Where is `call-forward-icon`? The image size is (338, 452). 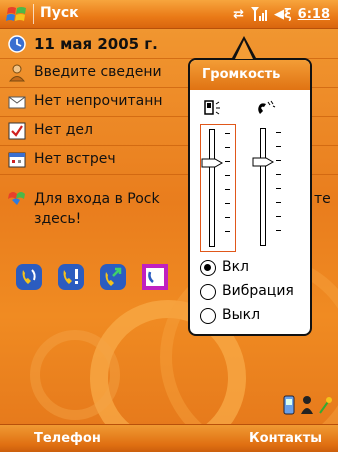
call-forward-icon is located at coordinates (113, 277).